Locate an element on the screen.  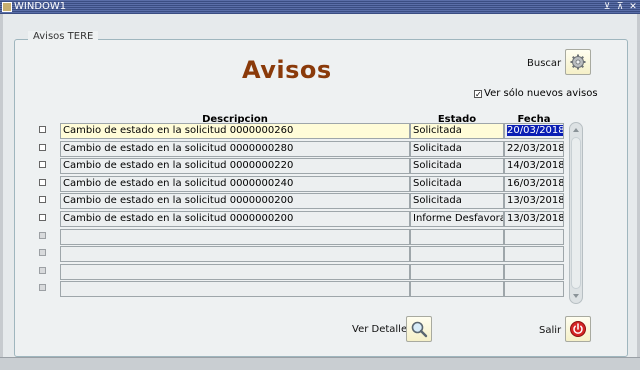
cell-fecha-text: 16/03/2018 is located at coordinates (535, 183).